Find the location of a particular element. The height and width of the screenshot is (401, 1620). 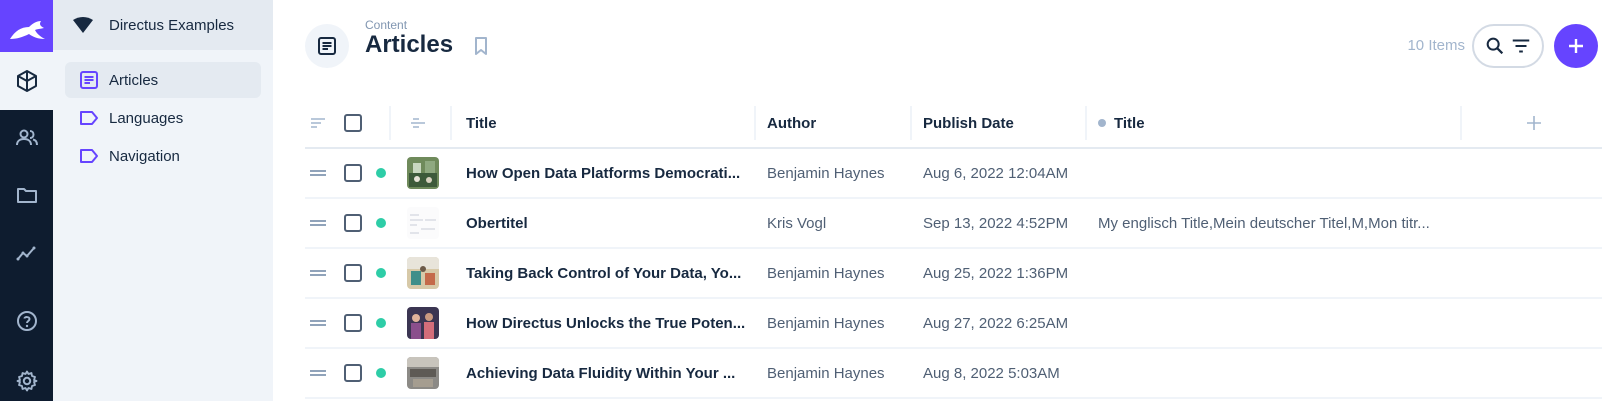

create-item-button is located at coordinates (1576, 46).